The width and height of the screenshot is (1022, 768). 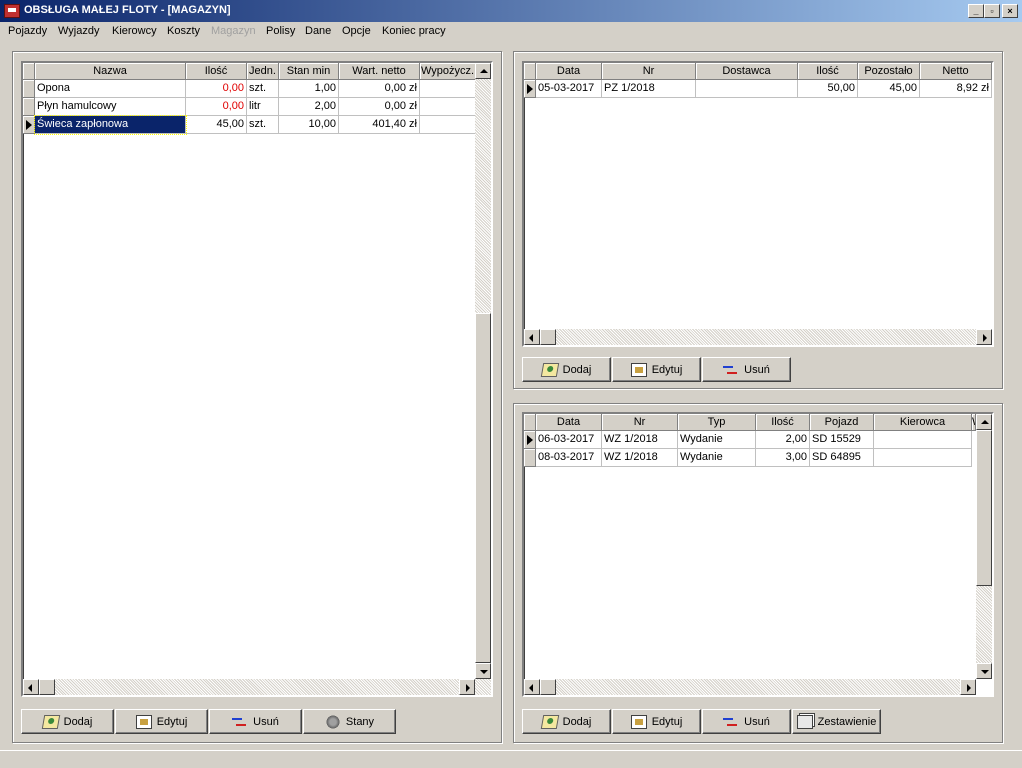 What do you see at coordinates (414, 31) in the screenshot?
I see `menu-koniec-pracy: Koniec pracy` at bounding box center [414, 31].